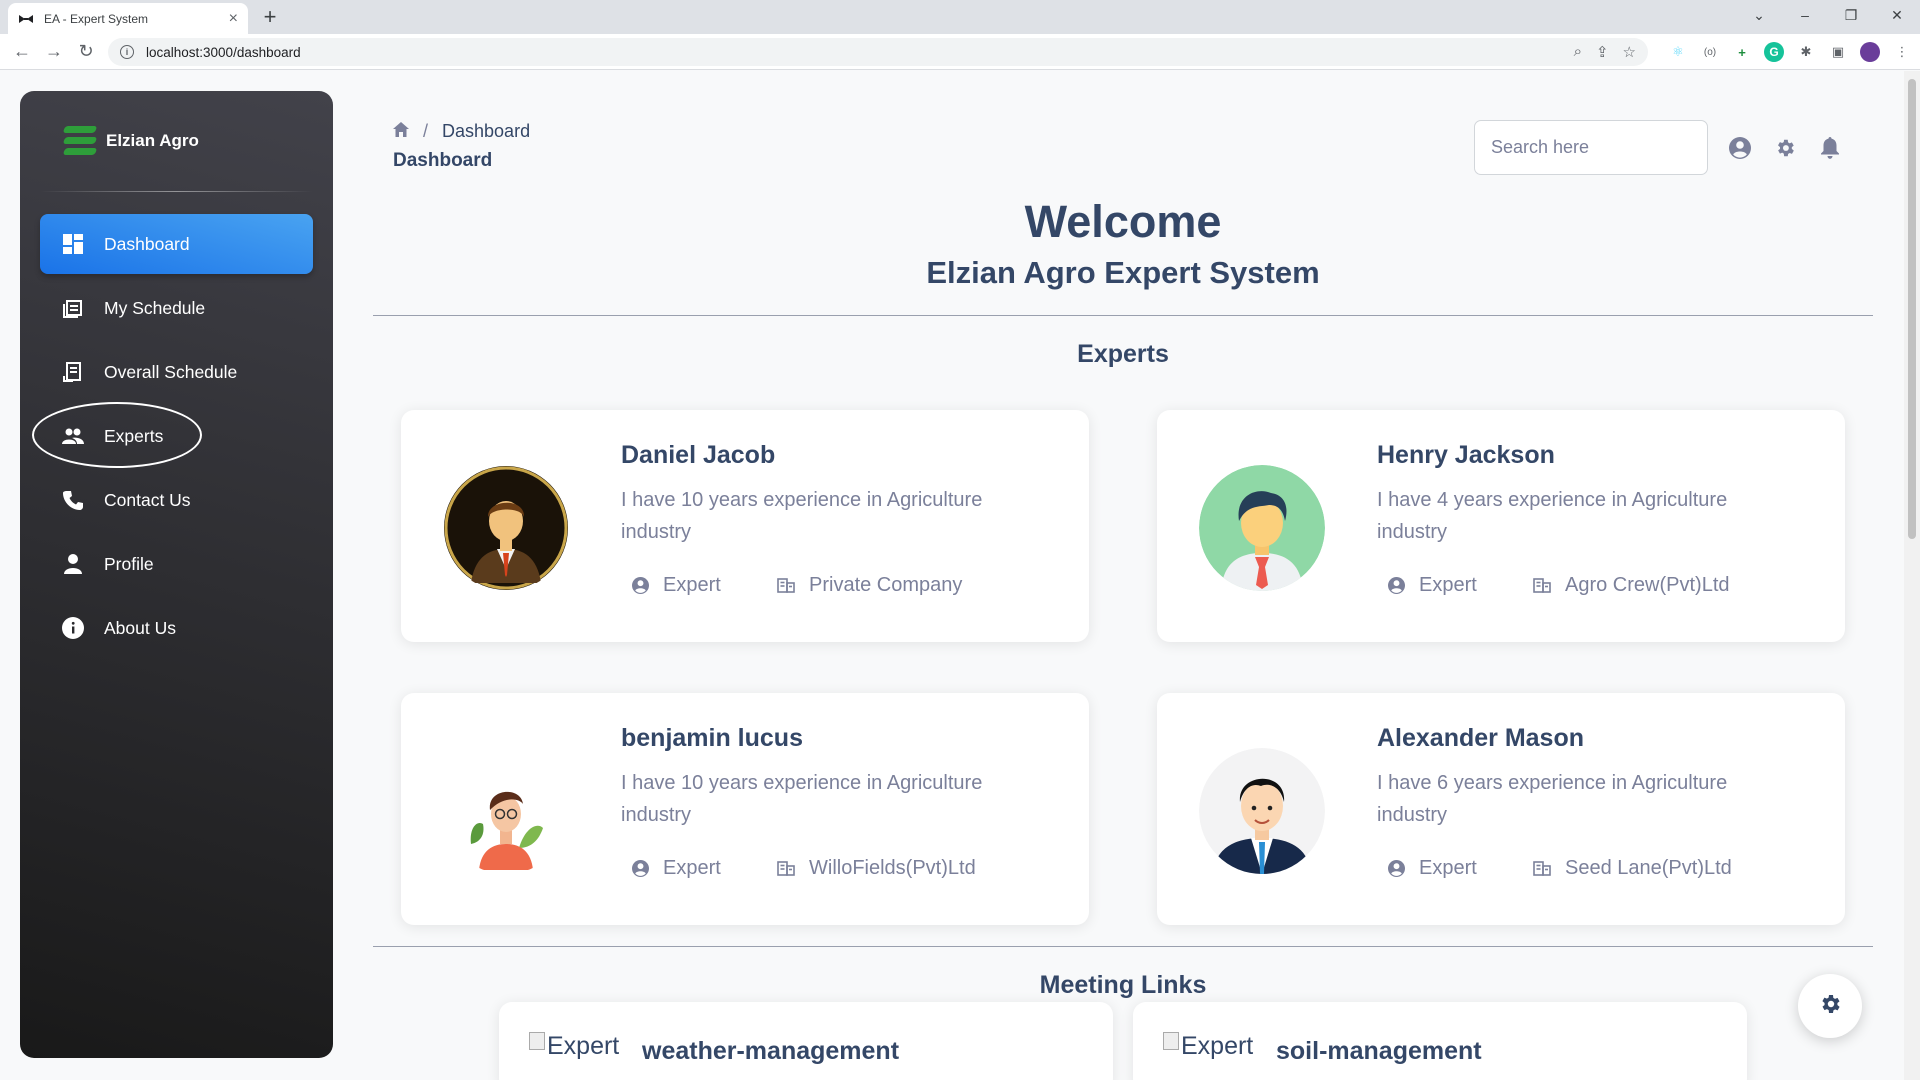 The width and height of the screenshot is (1920, 1080). What do you see at coordinates (73, 628) in the screenshot?
I see `info-icon` at bounding box center [73, 628].